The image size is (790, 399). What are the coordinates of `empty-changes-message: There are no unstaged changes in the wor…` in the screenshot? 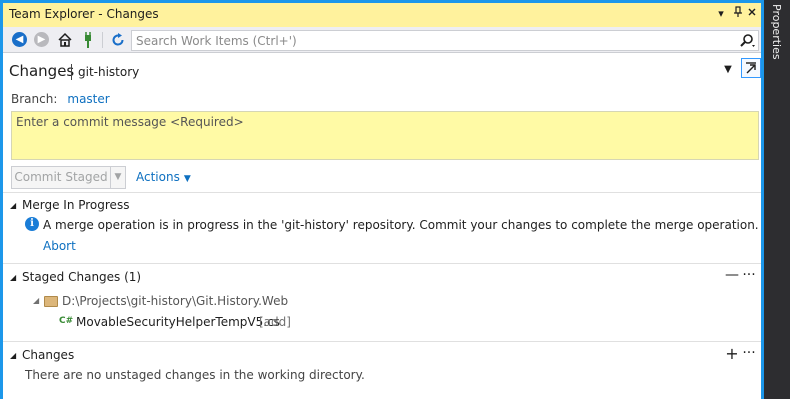 It's located at (195, 375).